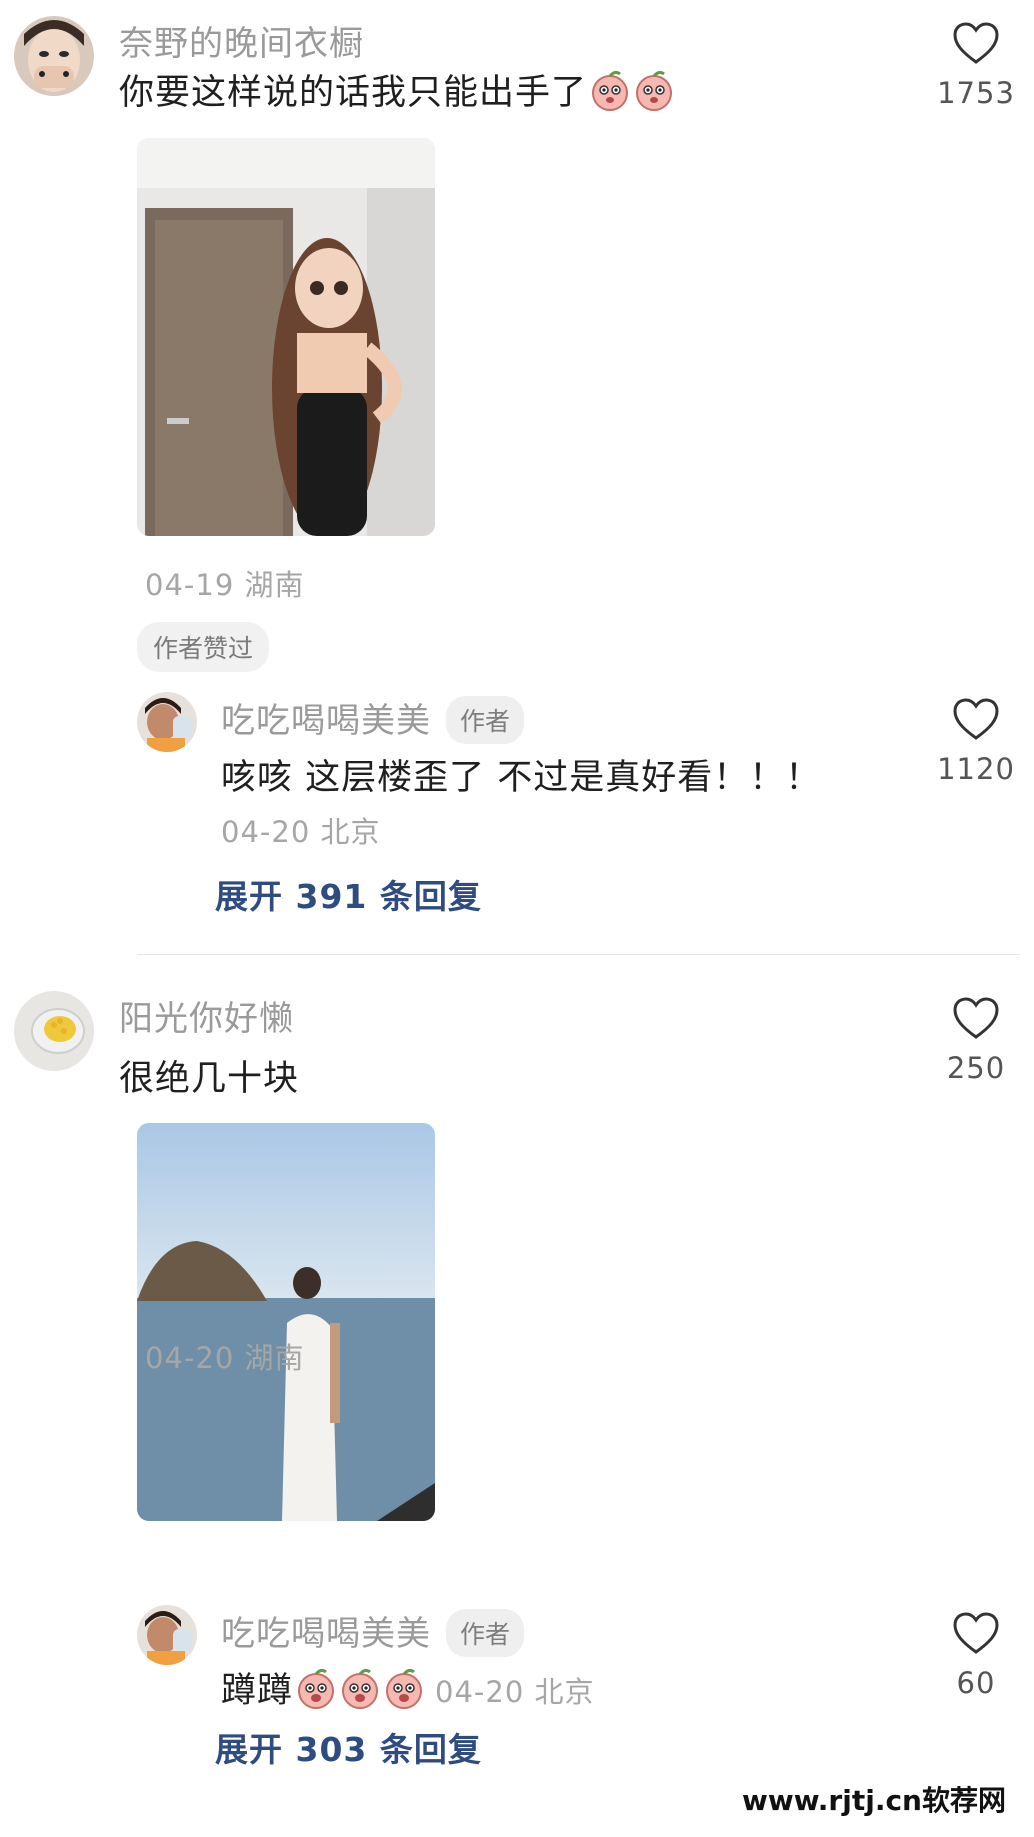  I want to click on like-button: 1753, so click(975, 66).